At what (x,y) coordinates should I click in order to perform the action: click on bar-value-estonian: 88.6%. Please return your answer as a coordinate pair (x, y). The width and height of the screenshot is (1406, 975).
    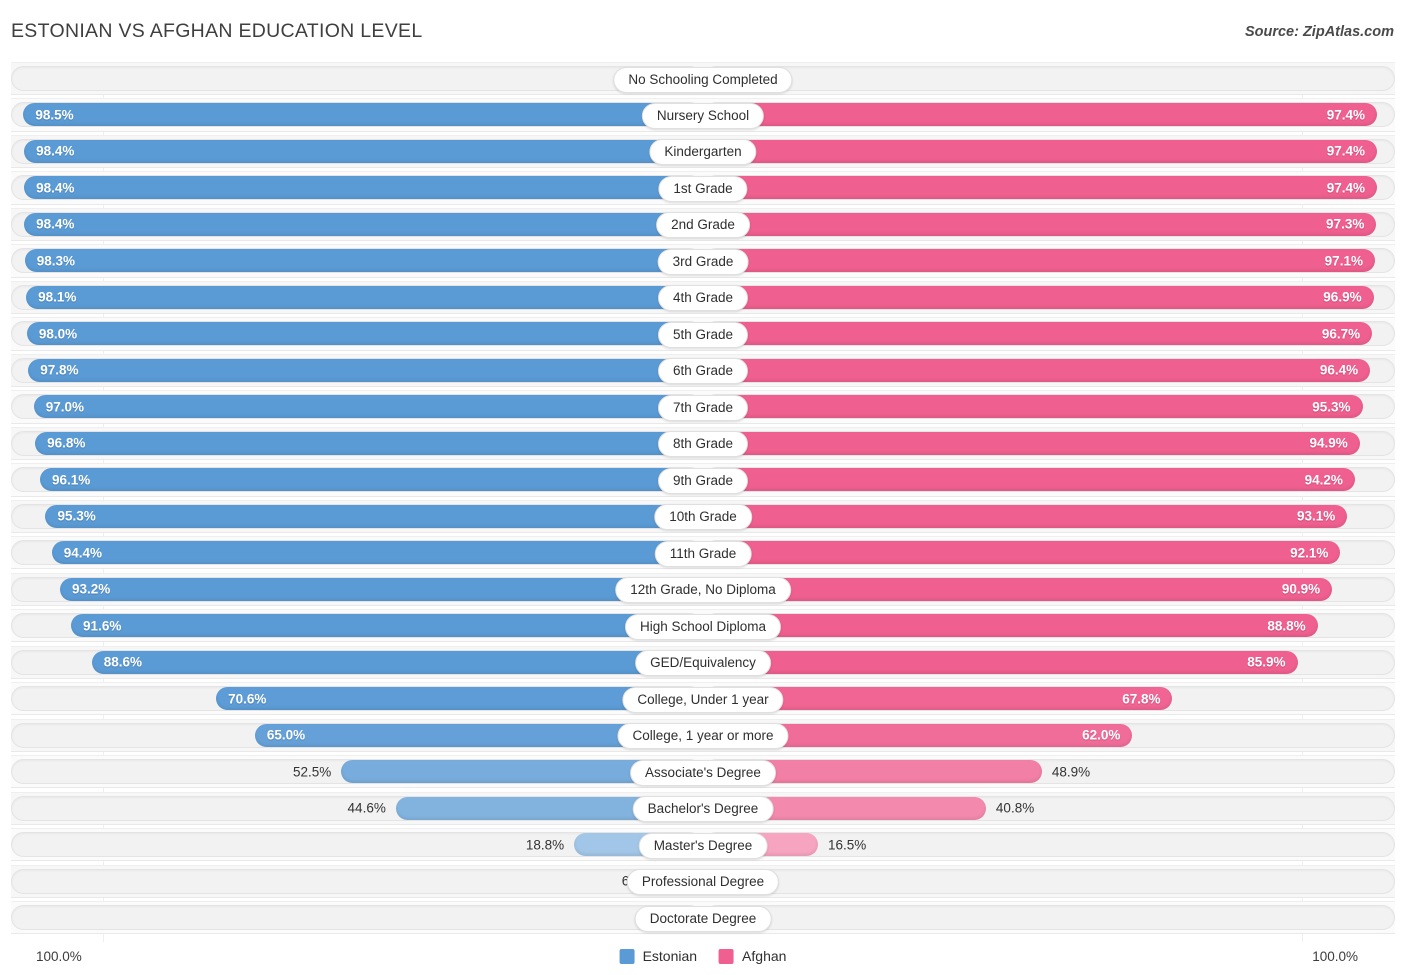
    Looking at the image, I should click on (123, 662).